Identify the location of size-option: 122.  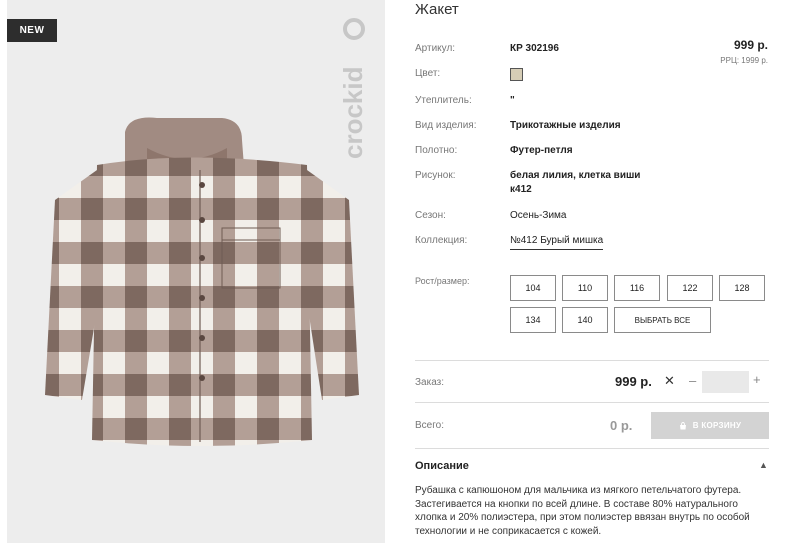
(690, 288).